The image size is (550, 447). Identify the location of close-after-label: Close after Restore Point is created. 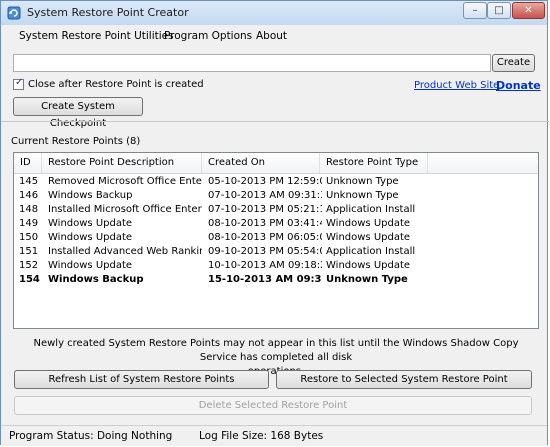
(116, 84).